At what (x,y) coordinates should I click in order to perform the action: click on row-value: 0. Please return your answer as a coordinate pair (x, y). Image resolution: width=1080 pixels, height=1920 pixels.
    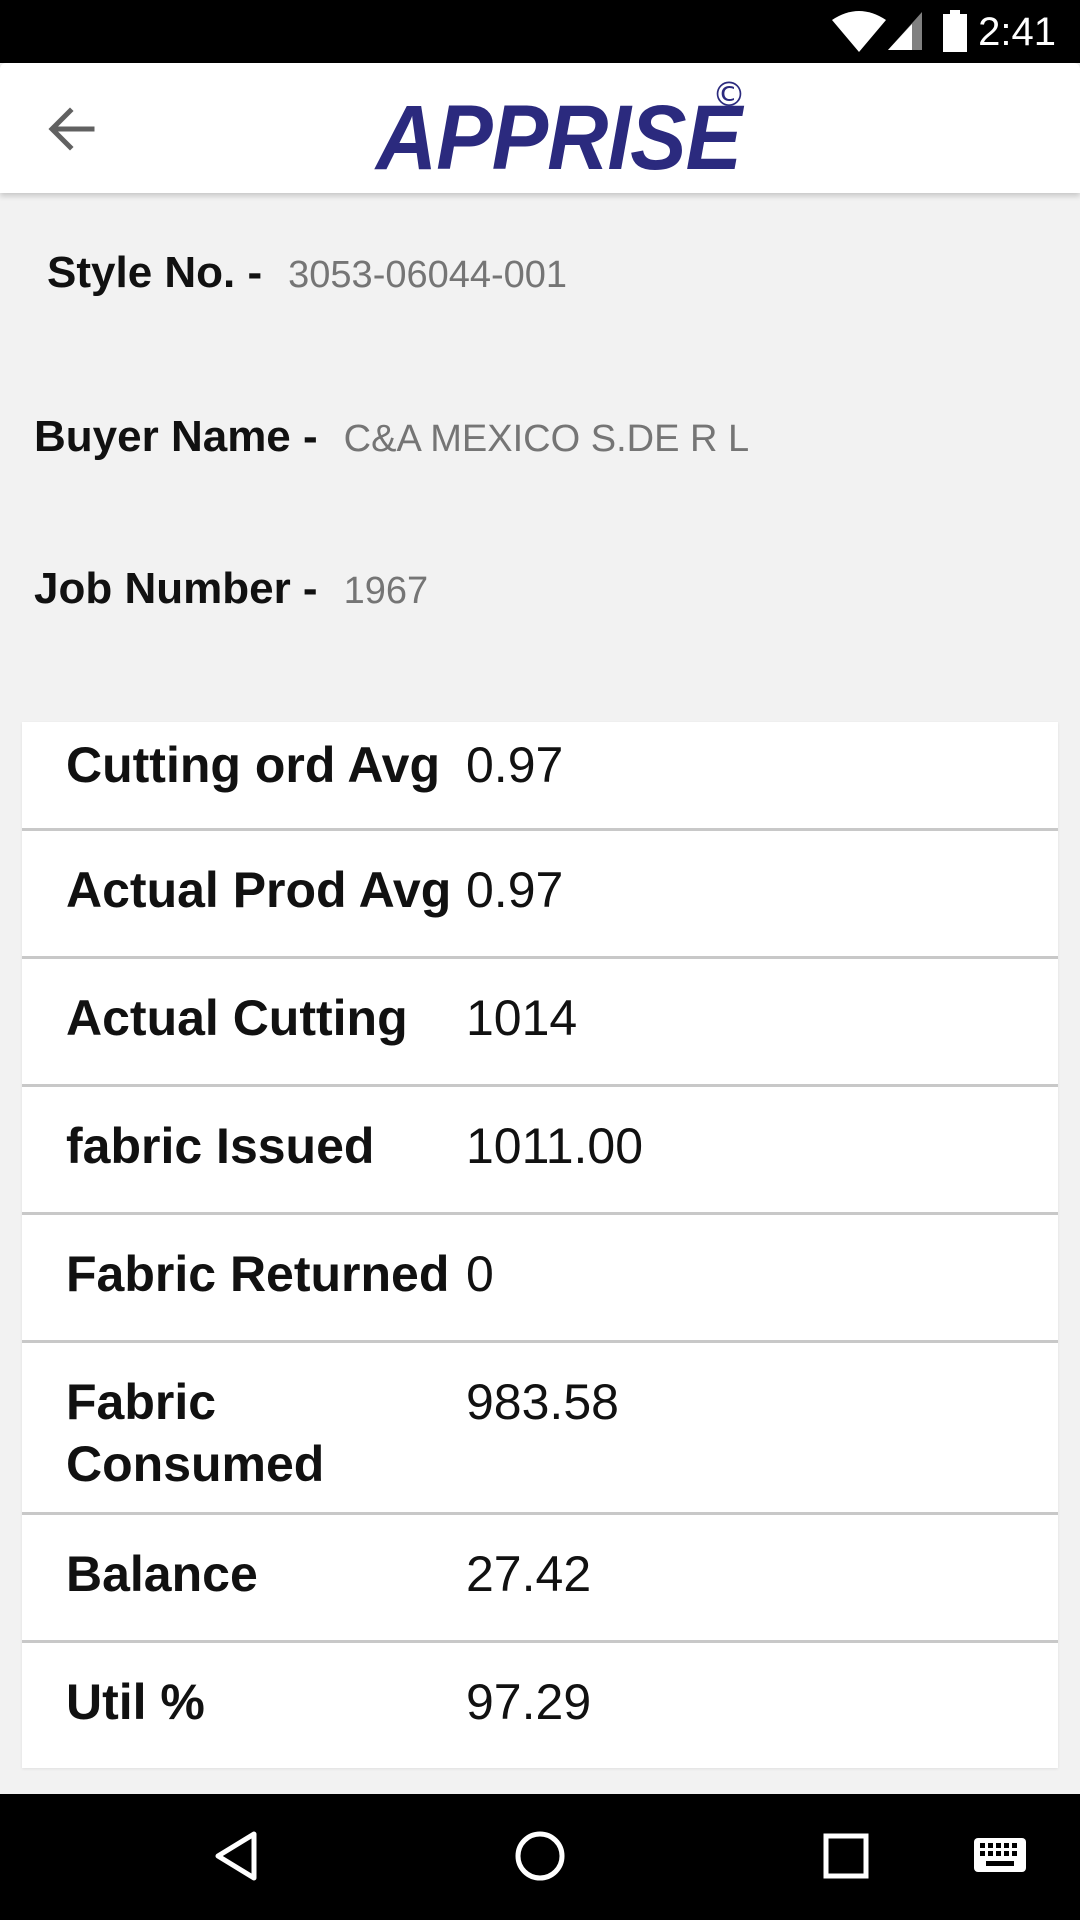
    Looking at the image, I should click on (480, 1274).